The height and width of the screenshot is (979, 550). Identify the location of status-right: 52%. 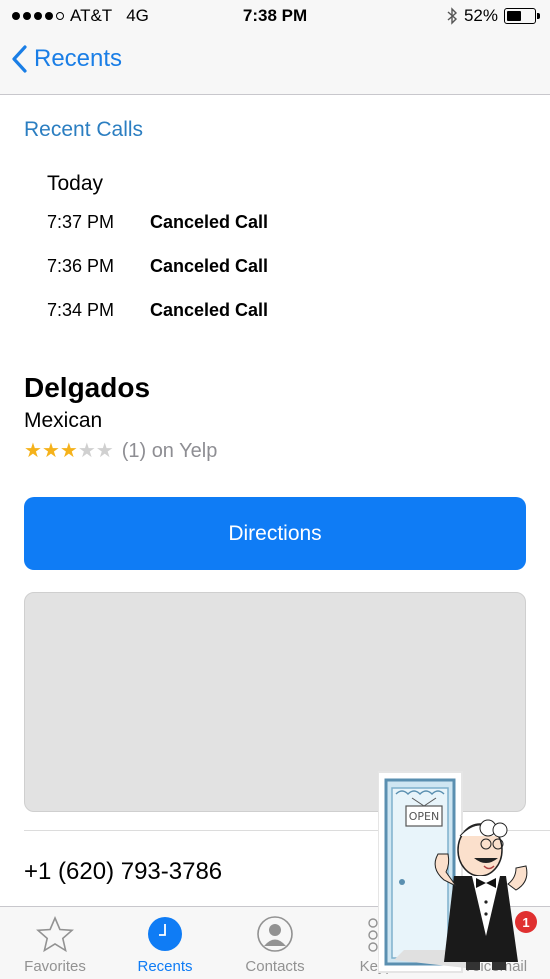
(493, 16).